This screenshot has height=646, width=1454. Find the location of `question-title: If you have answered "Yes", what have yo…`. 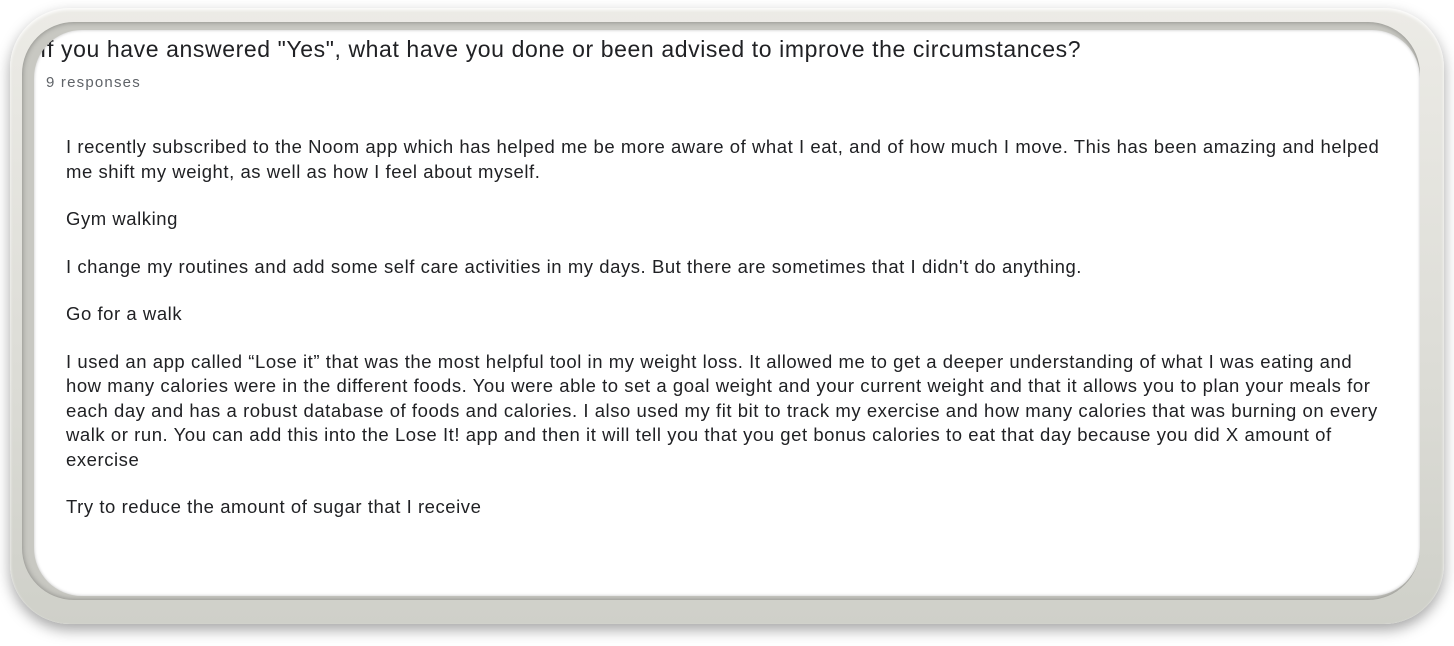

question-title: If you have answered "Yes", what have yo… is located at coordinates (561, 49).